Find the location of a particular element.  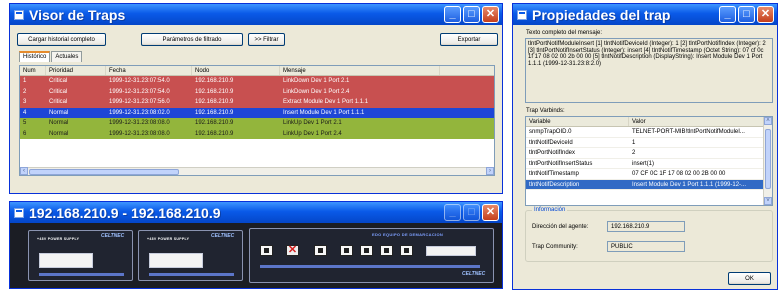

console-port is located at coordinates (451, 251).